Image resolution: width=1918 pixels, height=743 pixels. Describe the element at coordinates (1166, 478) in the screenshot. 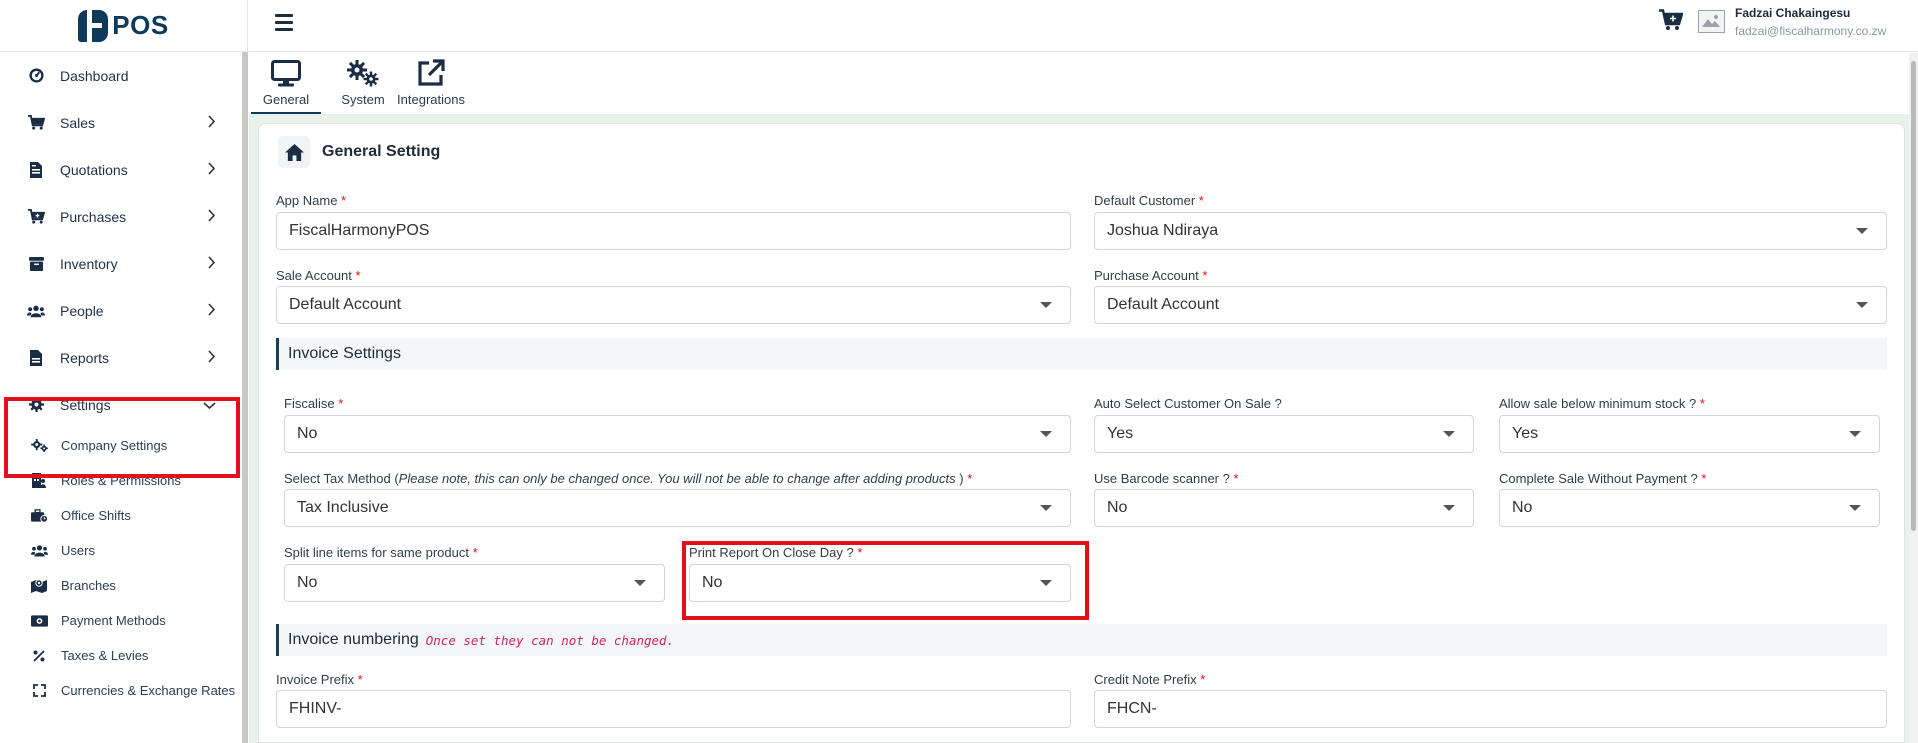

I see `use-barcode-label: Use Barcode scanner ? *` at that location.